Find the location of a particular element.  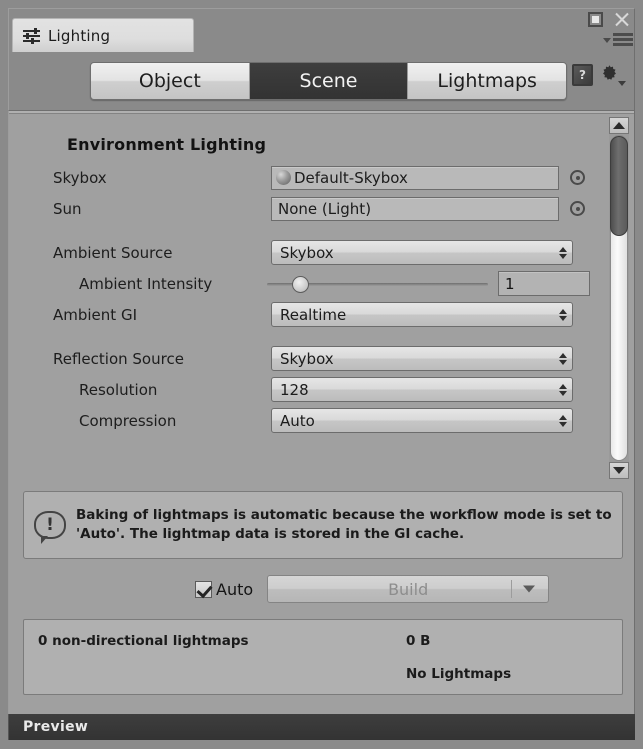

field-sun: None (Light) is located at coordinates (415, 208).